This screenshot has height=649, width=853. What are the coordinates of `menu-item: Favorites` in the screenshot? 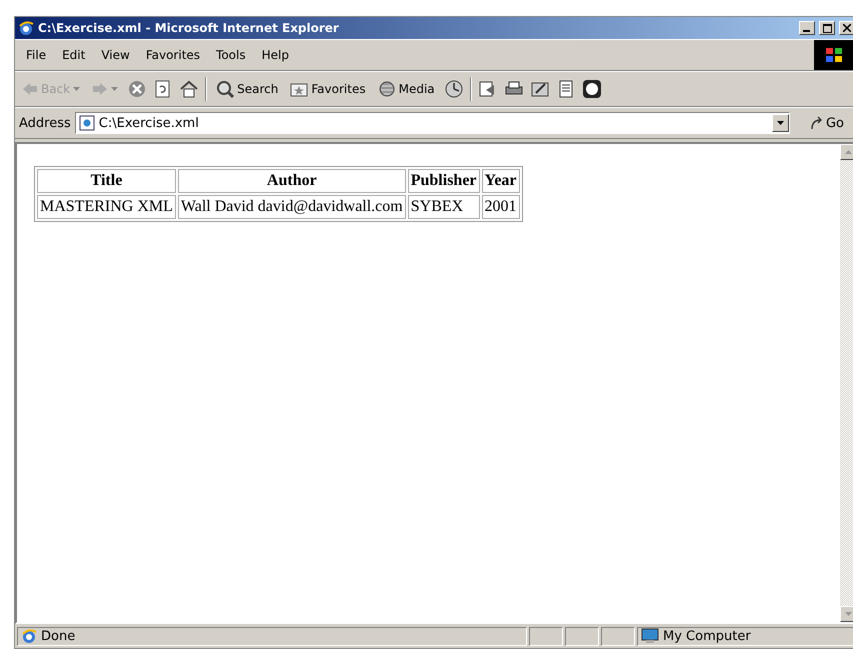 It's located at (173, 55).